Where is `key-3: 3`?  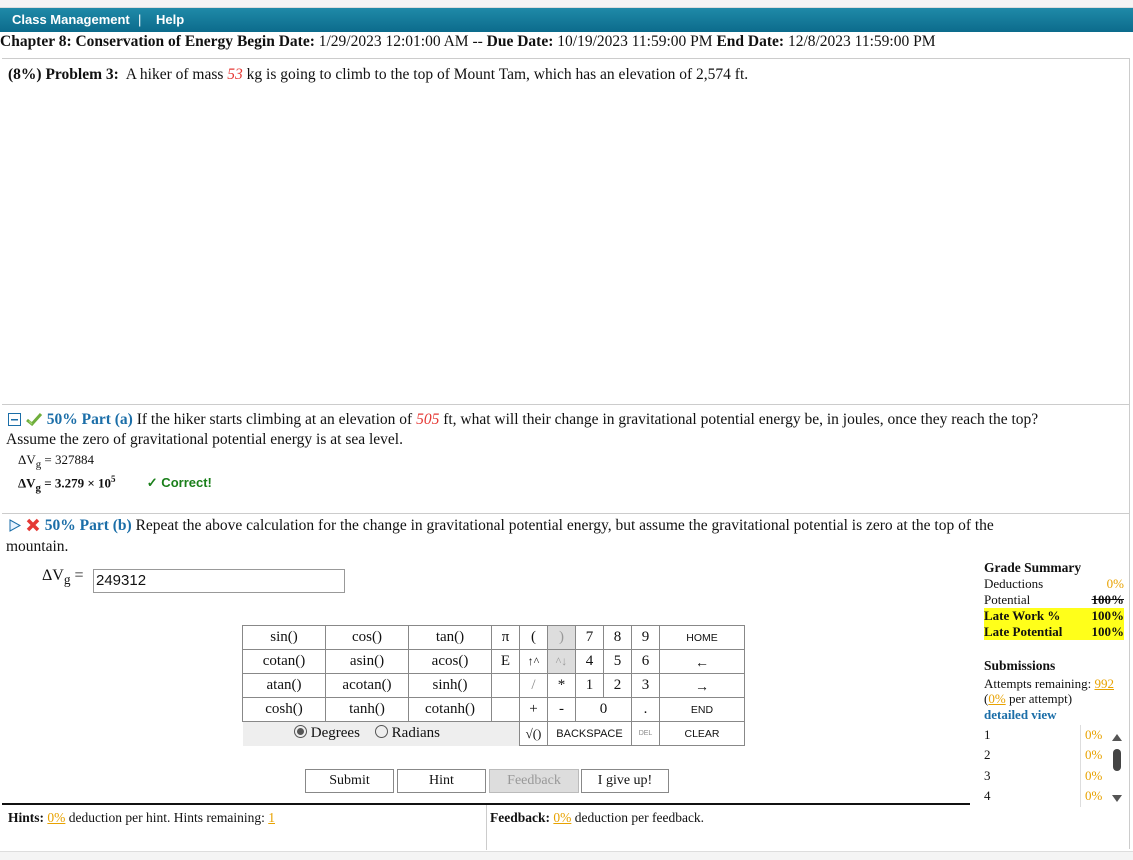
key-3: 3 is located at coordinates (645, 685).